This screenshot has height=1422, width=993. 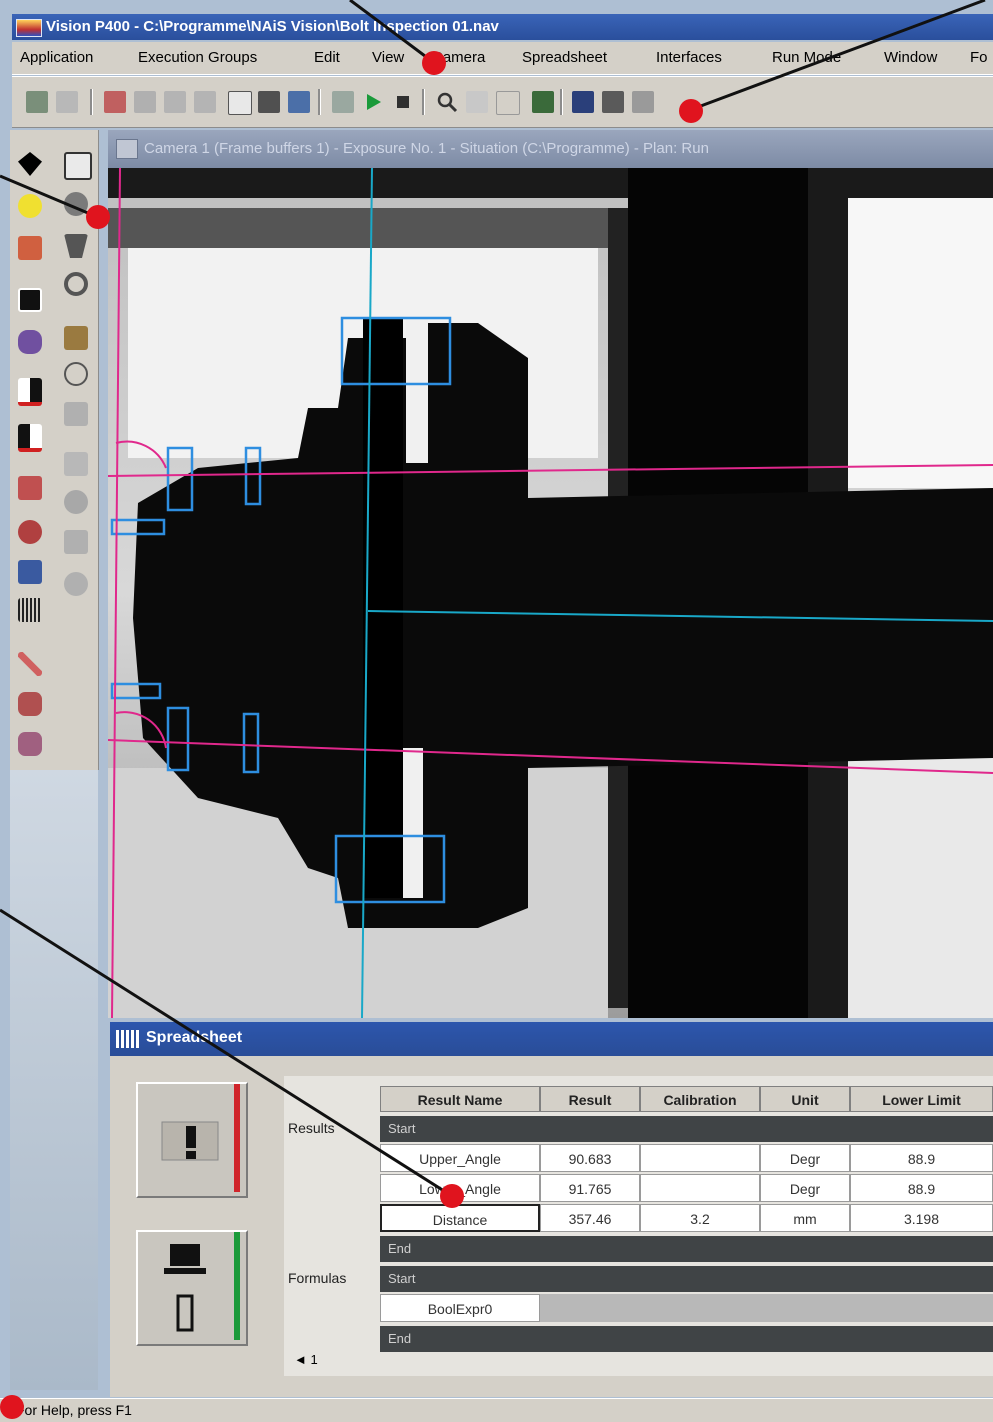 I want to click on angle-tool-icon, so click(x=30, y=744).